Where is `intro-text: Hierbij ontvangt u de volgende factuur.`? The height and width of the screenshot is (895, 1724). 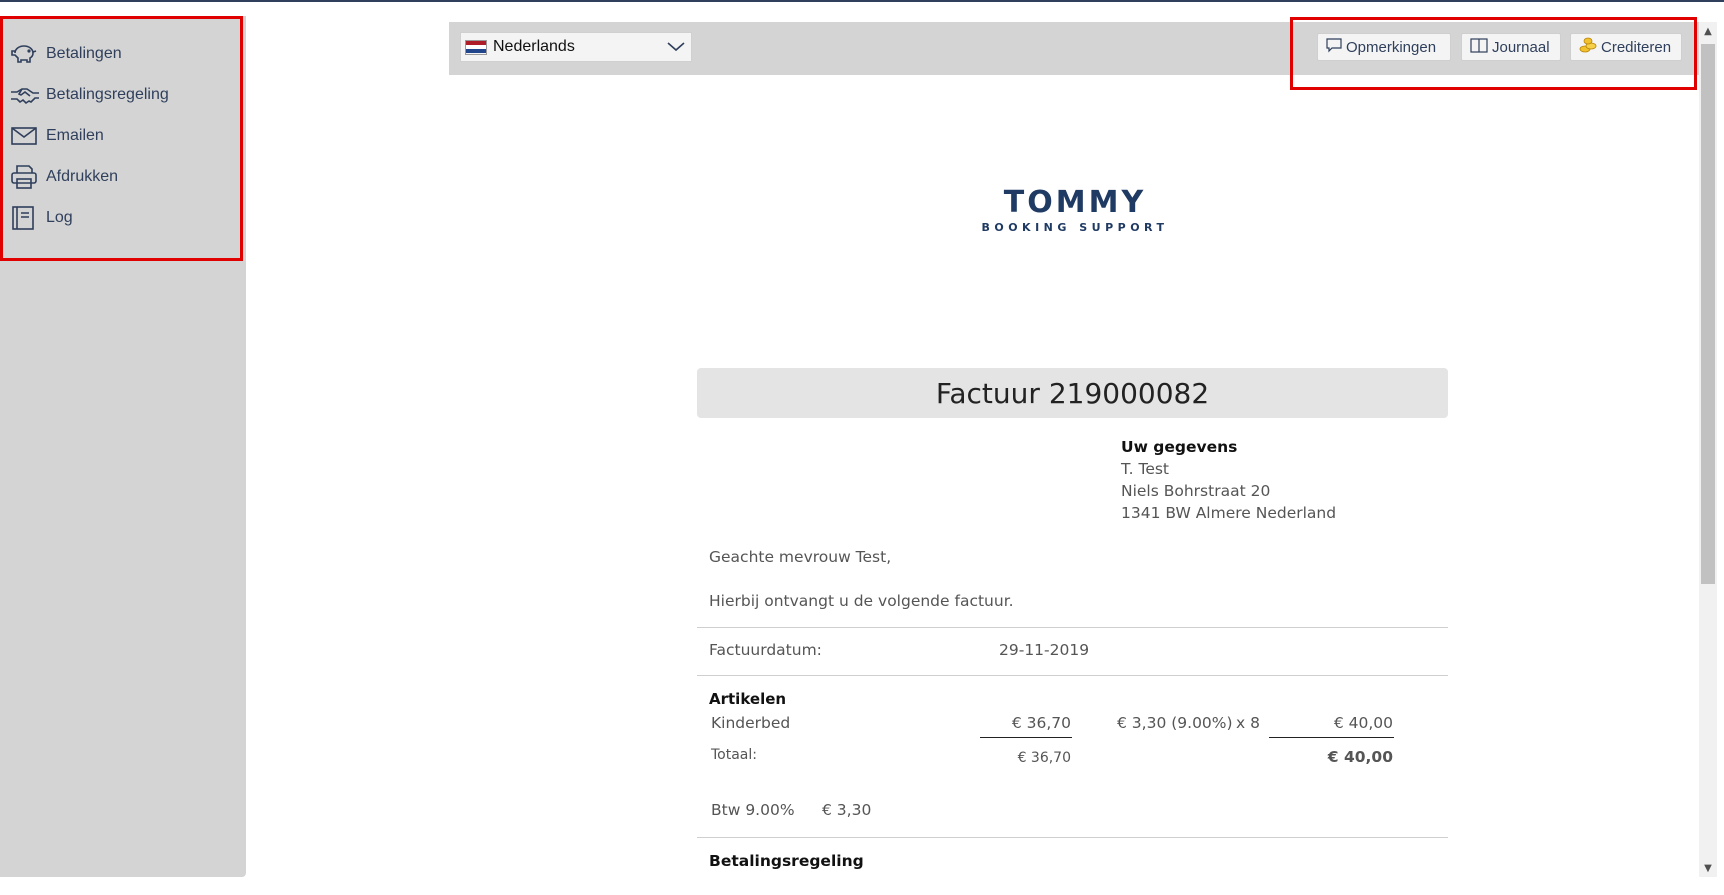 intro-text: Hierbij ontvangt u de volgende factuur. is located at coordinates (861, 601).